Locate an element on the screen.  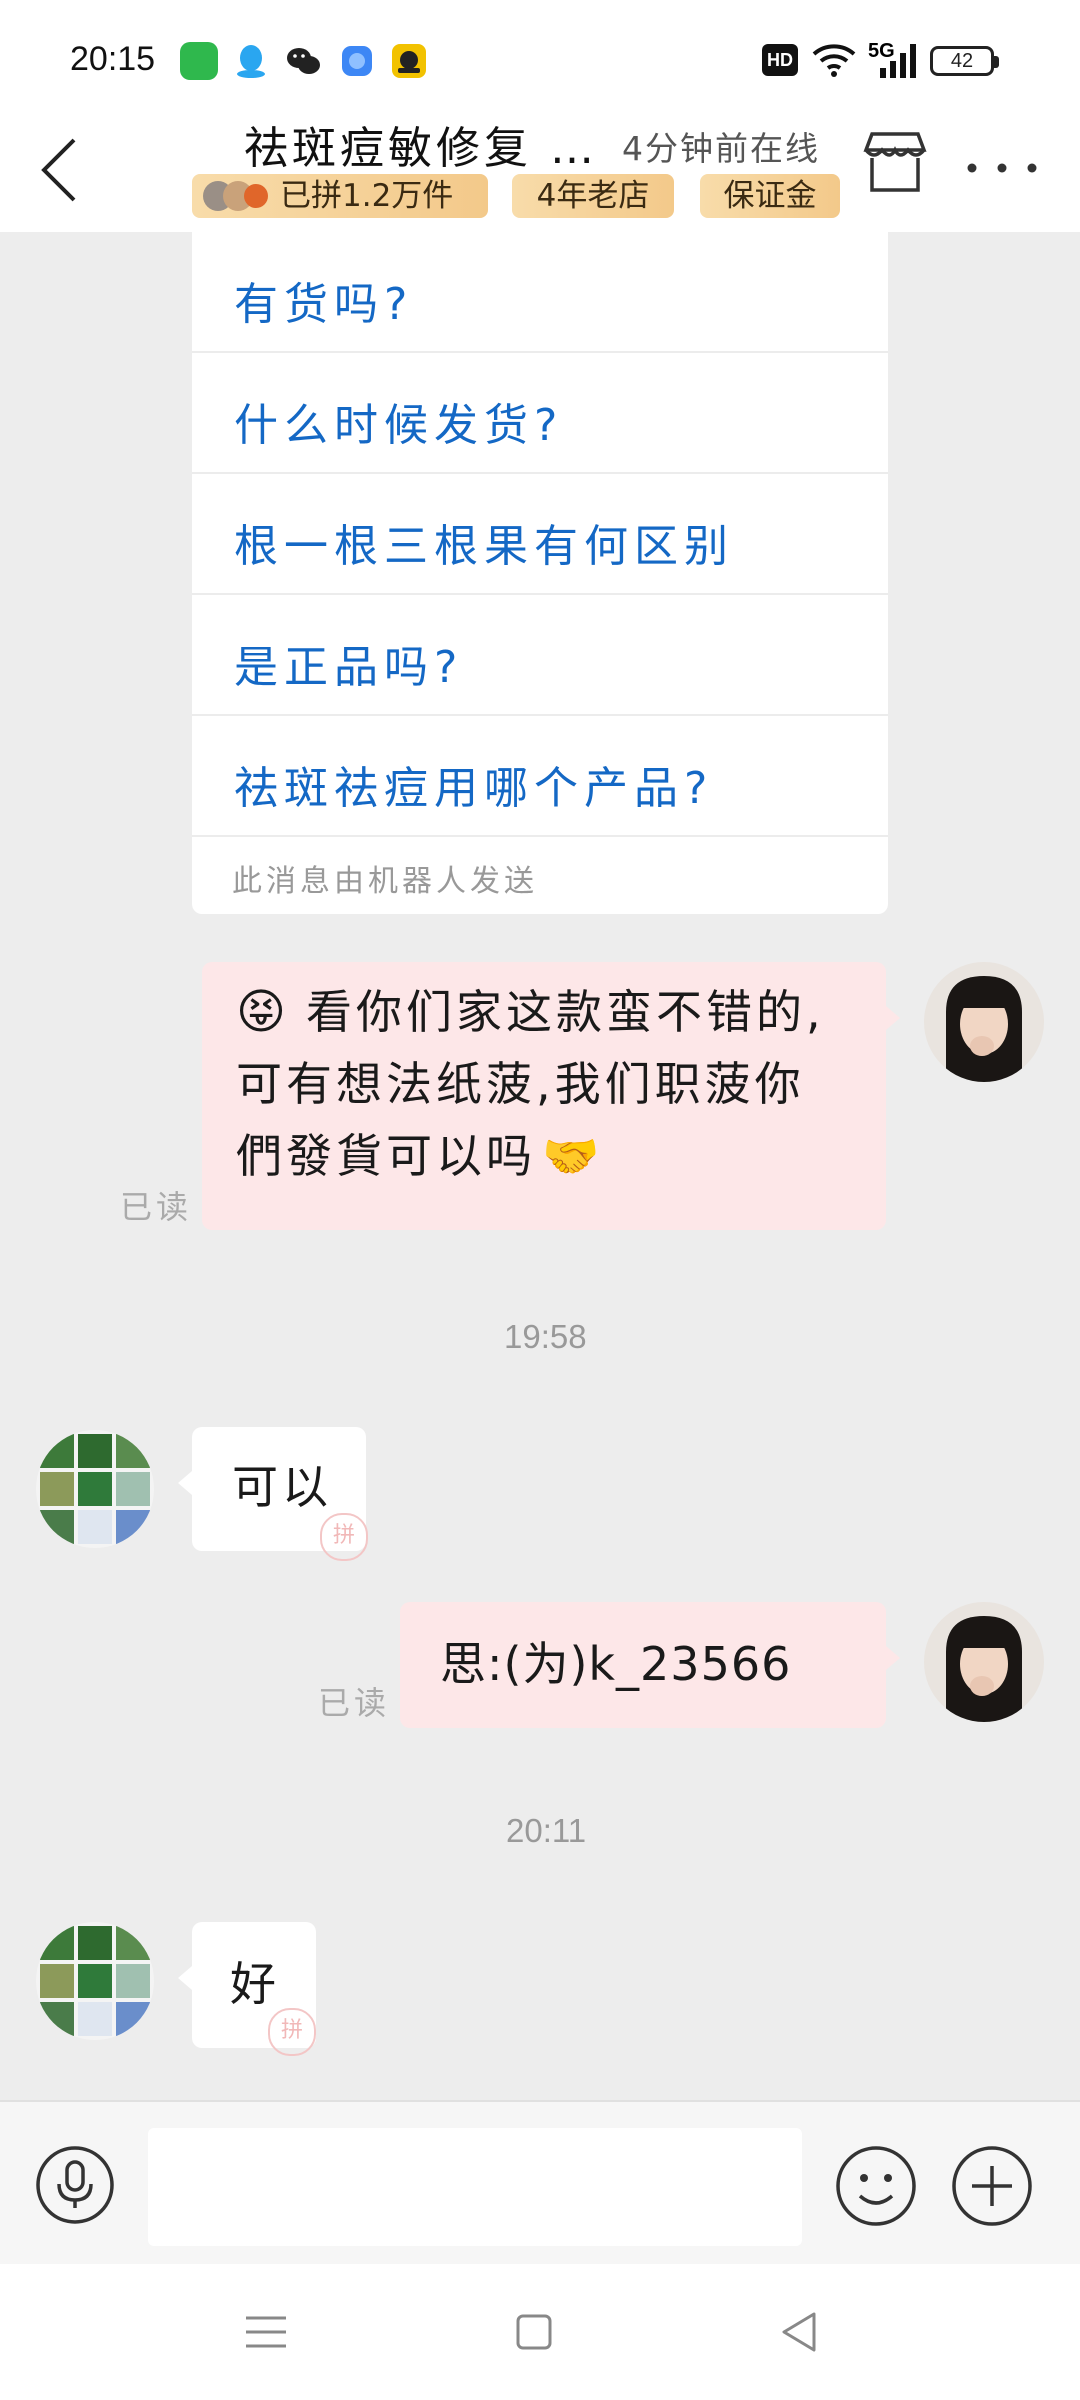
faq-item: 什么时候发货? is located at coordinates (540, 413).